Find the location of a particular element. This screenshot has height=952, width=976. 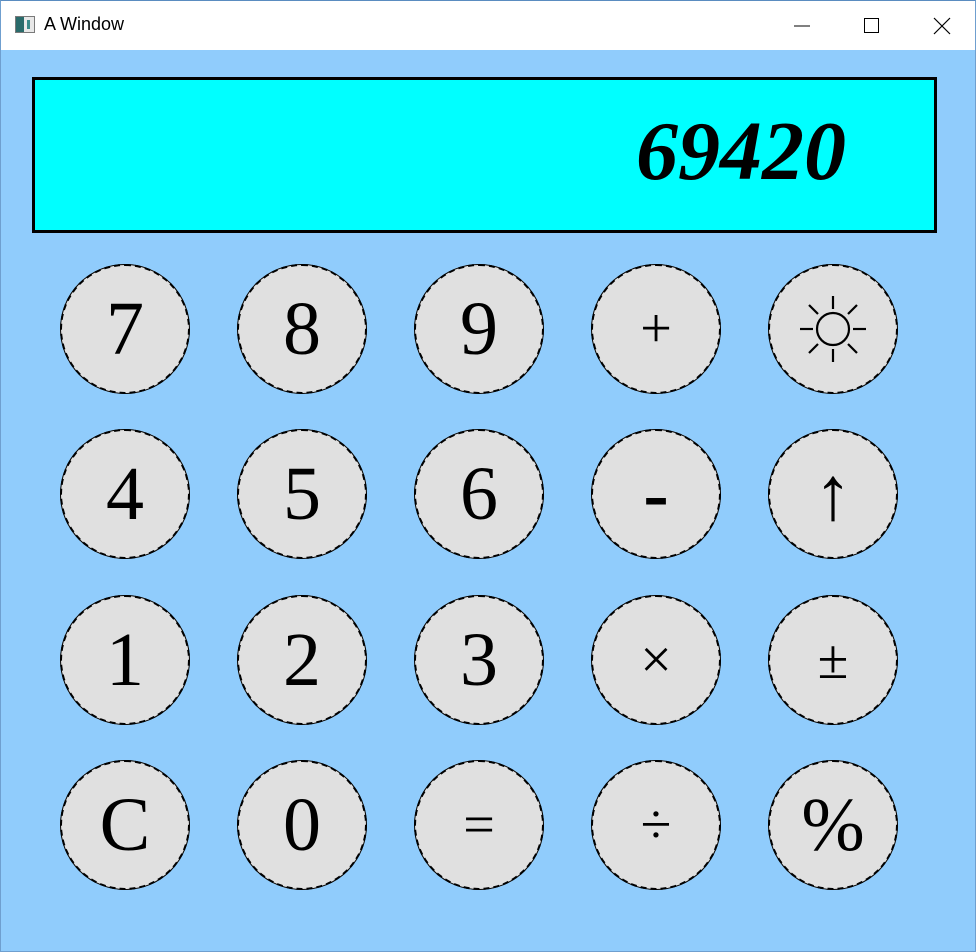

key-label: 1 is located at coordinates (125, 660).